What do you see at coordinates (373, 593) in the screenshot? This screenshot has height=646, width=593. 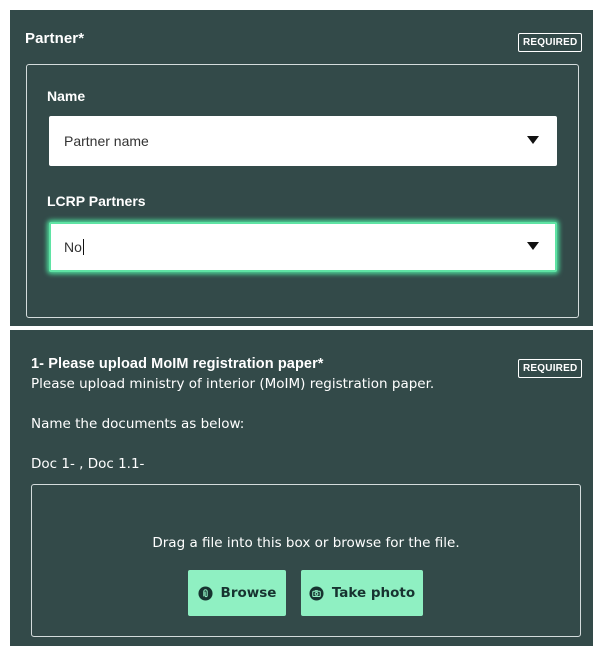 I see `take-photo-button-label: Take photo` at bounding box center [373, 593].